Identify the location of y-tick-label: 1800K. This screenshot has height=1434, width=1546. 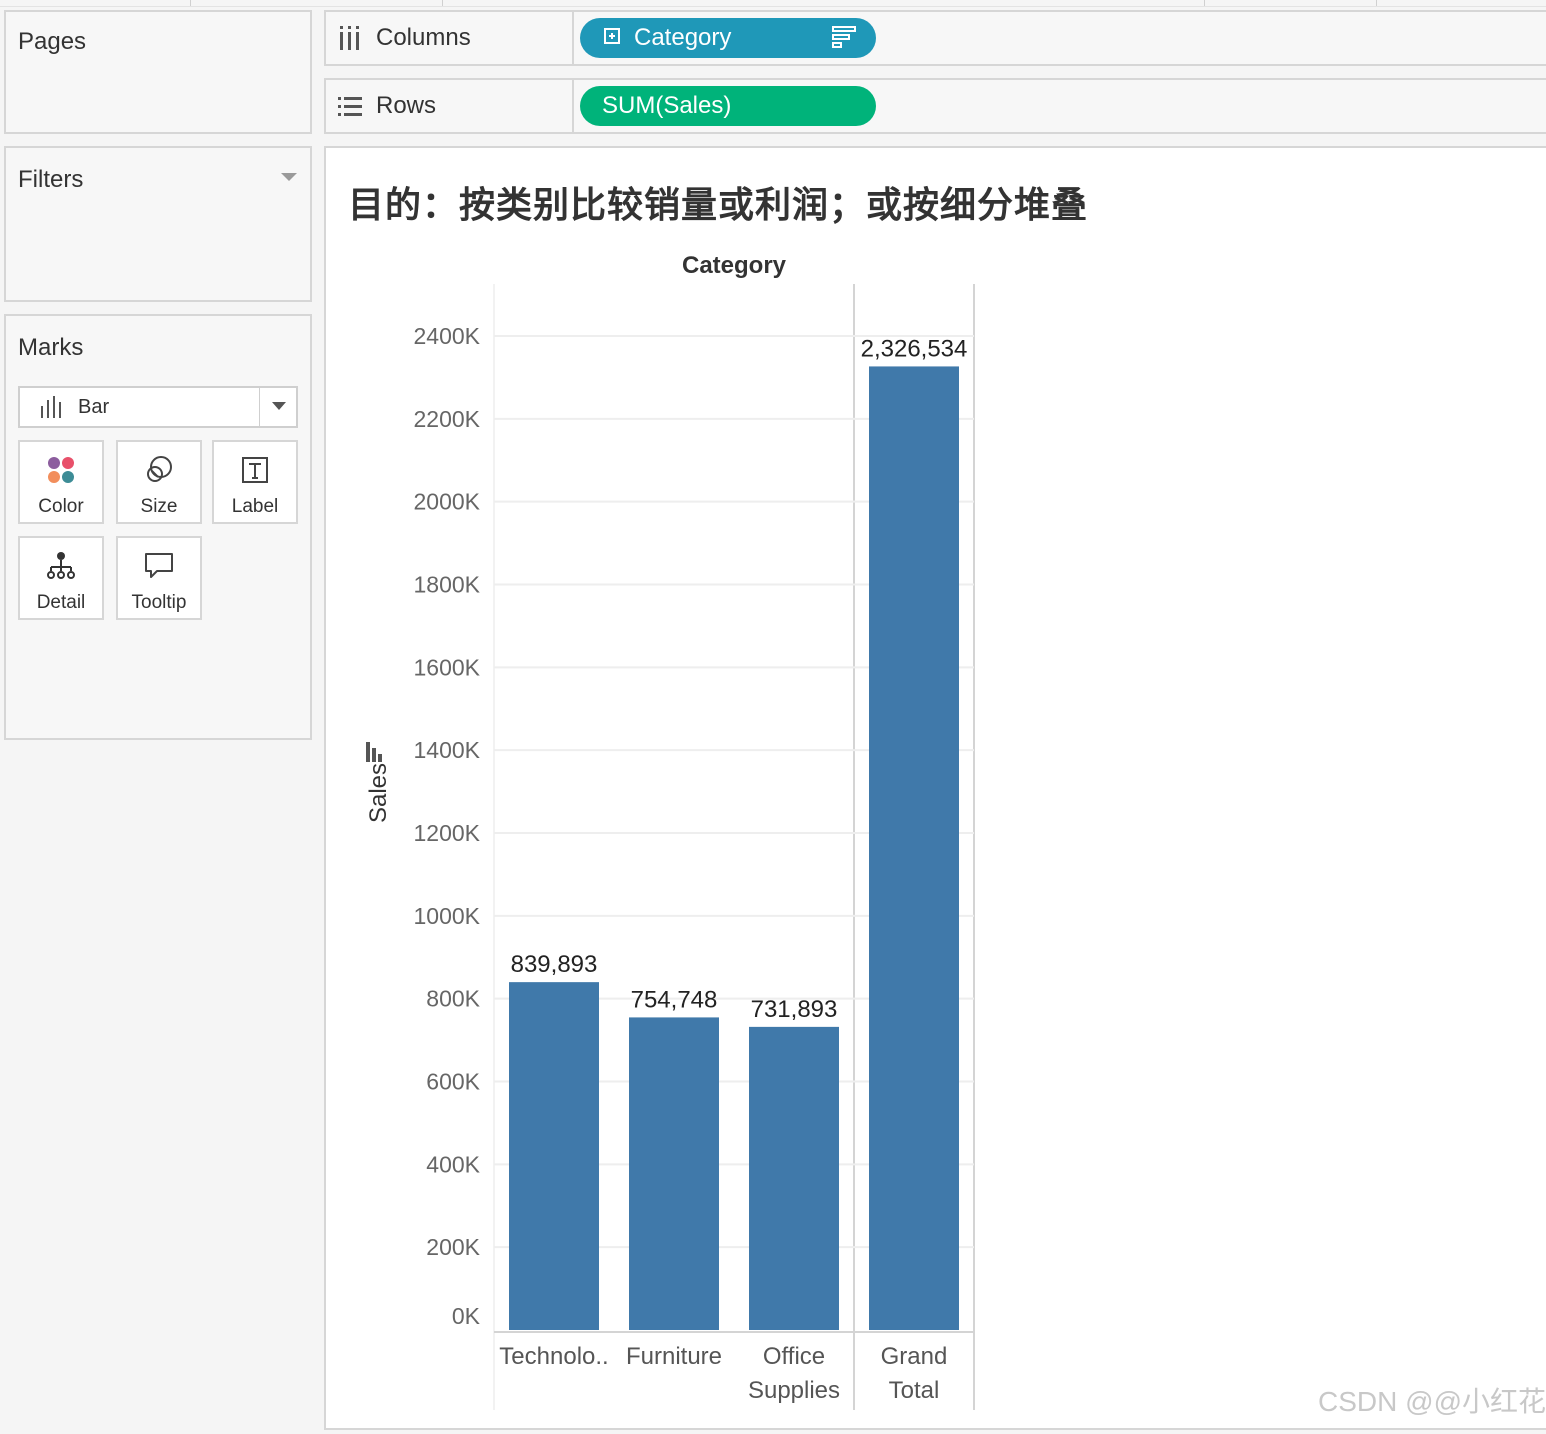
(446, 585).